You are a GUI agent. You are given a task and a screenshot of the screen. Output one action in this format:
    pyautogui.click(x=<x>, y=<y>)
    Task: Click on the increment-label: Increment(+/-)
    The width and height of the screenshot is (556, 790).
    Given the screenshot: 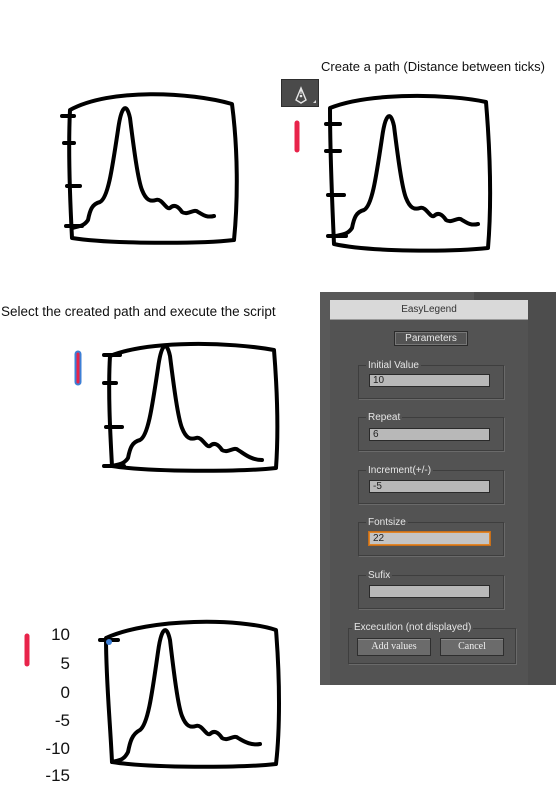 What is the action you would take?
    pyautogui.click(x=400, y=470)
    